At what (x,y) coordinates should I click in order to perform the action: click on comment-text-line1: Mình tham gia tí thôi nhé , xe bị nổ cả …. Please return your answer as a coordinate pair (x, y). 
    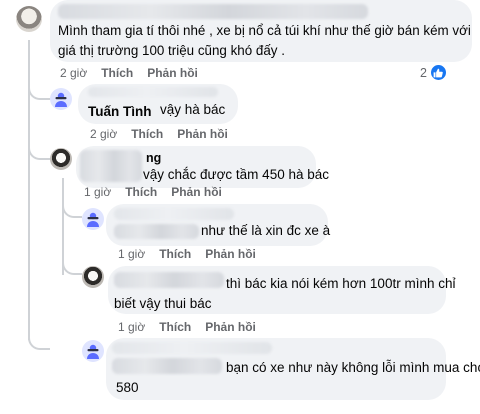
    Looking at the image, I should click on (264, 30).